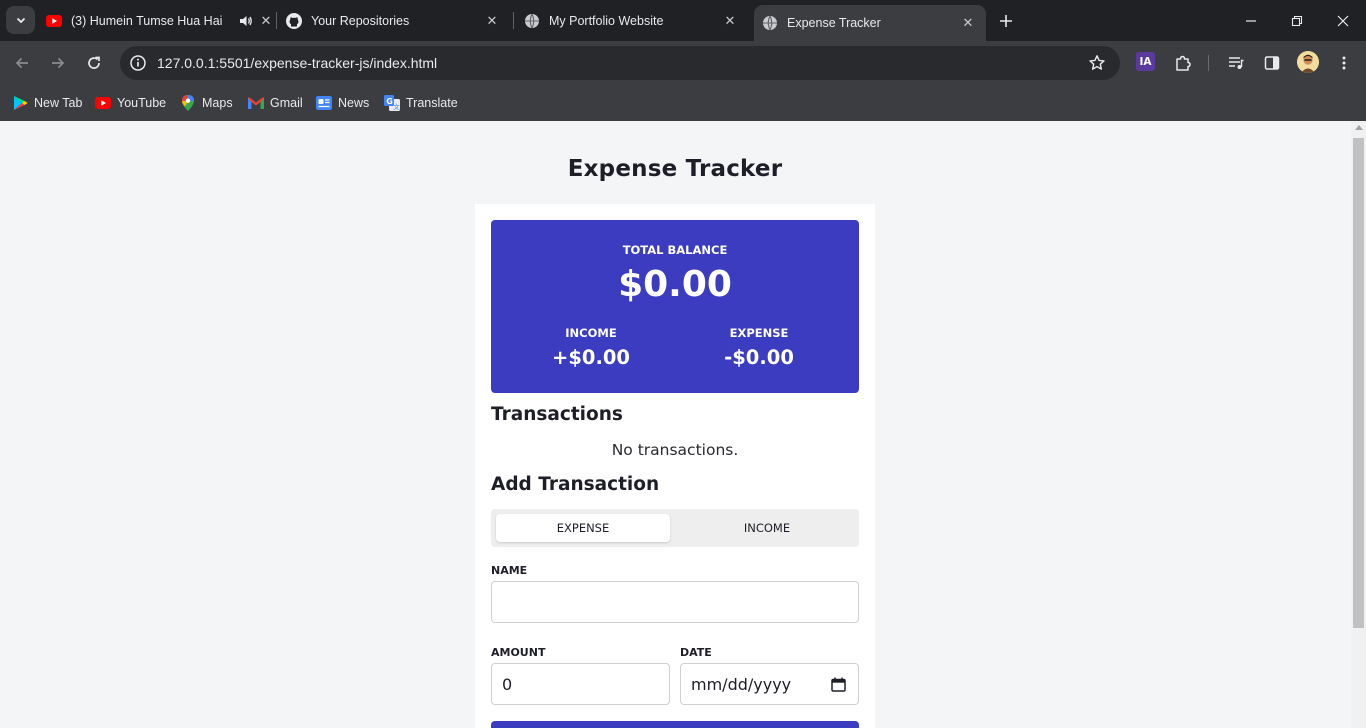 This screenshot has width=1366, height=728. Describe the element at coordinates (675, 724) in the screenshot. I see `submit-button` at that location.